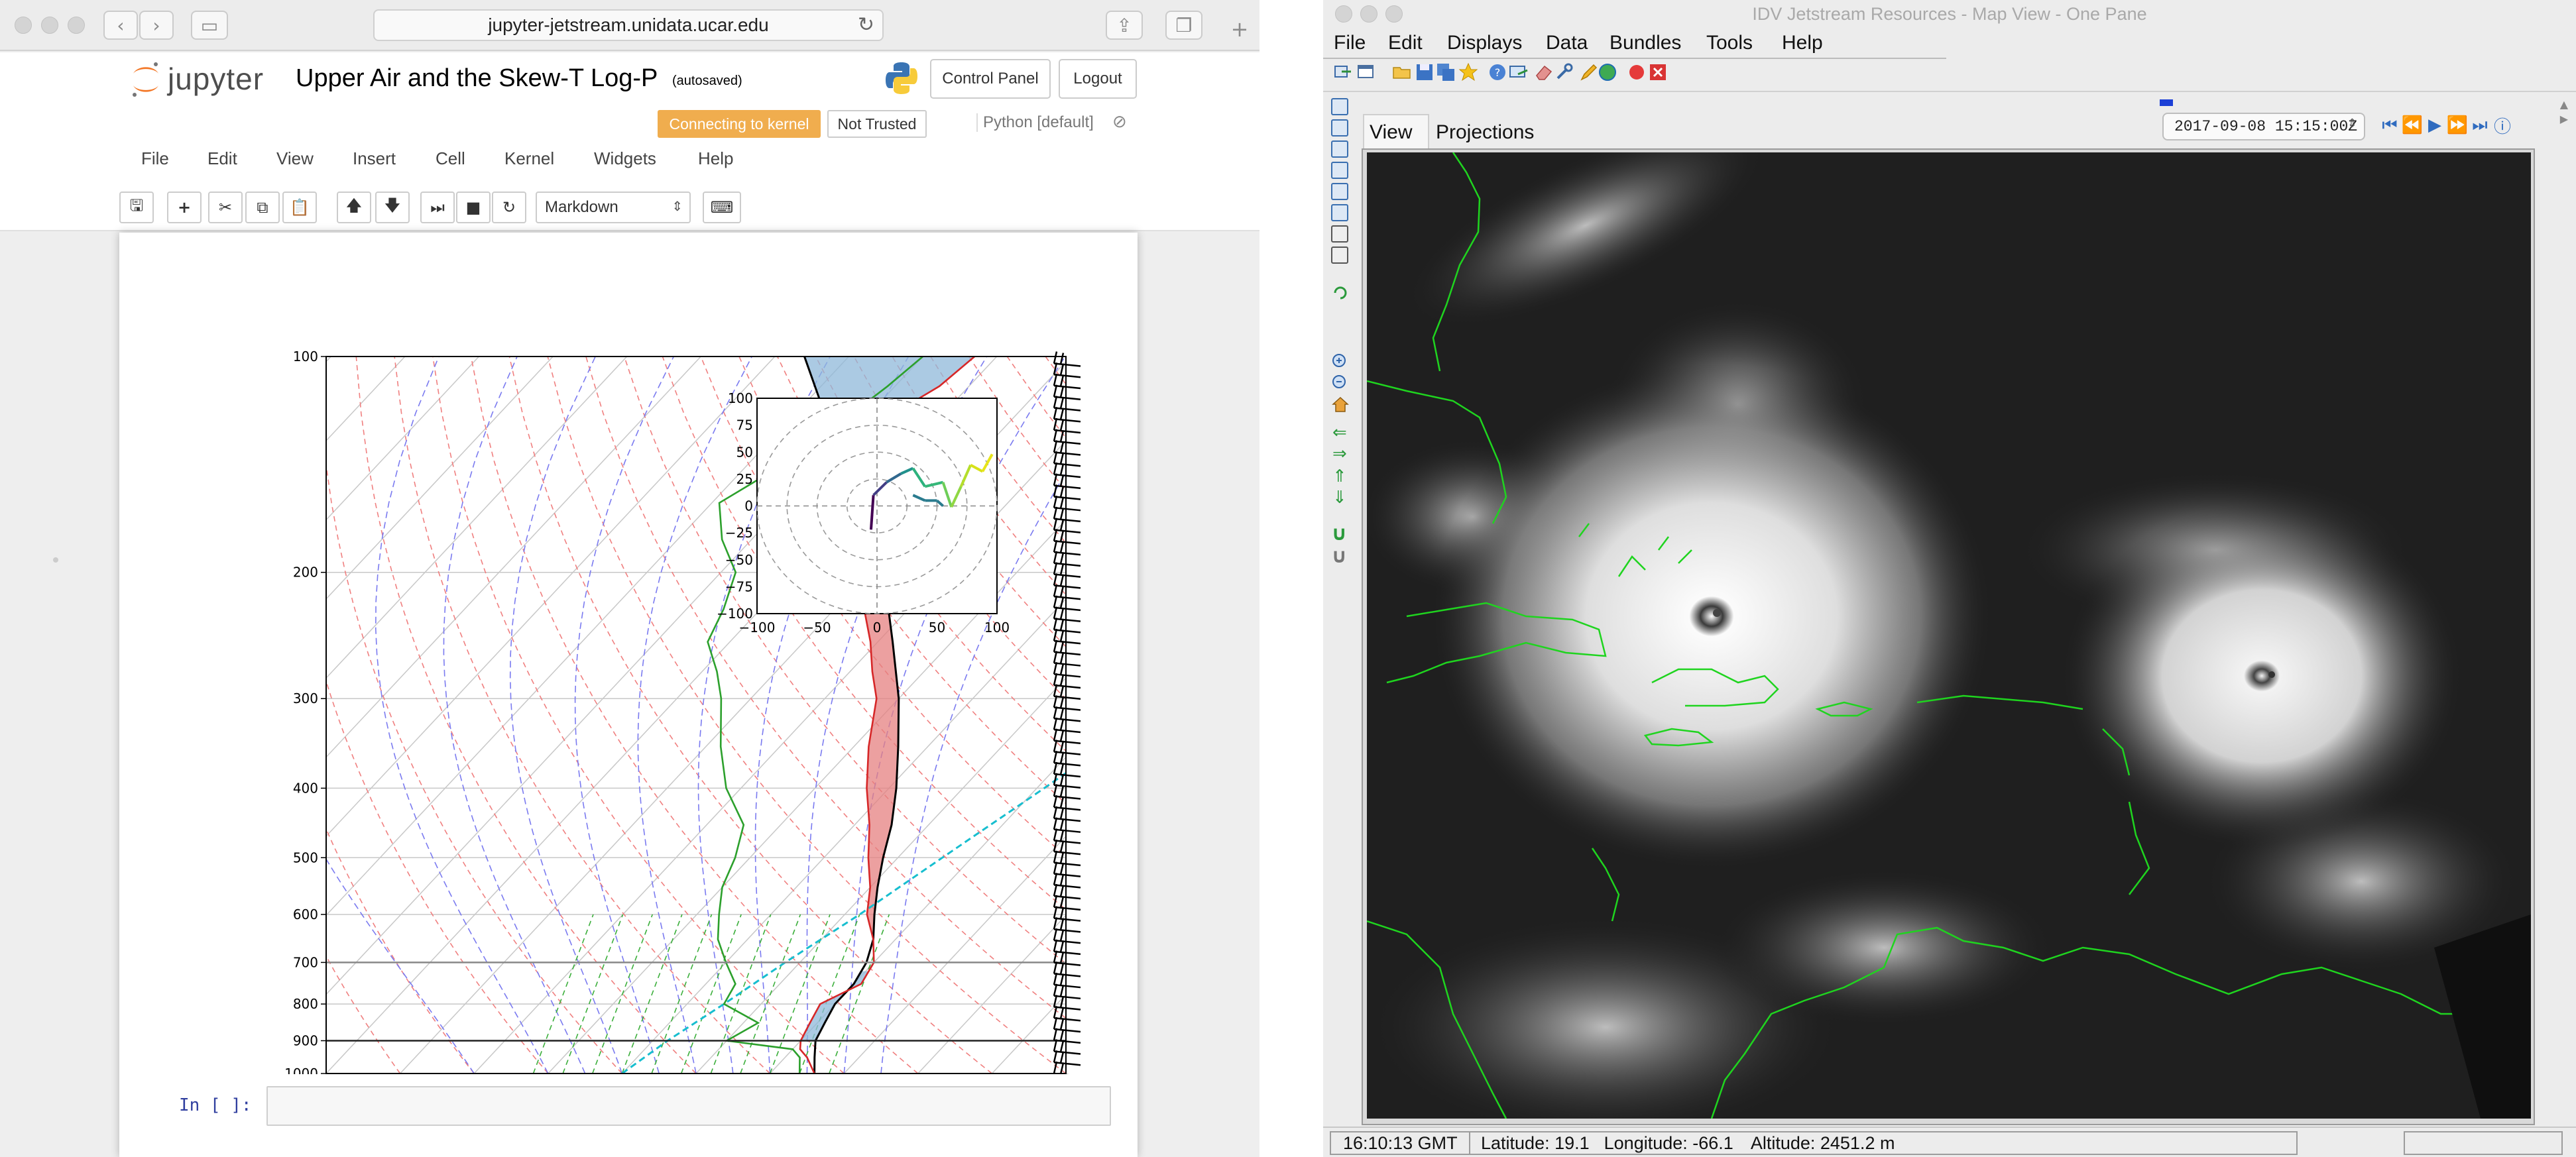 This screenshot has width=2576, height=1157. What do you see at coordinates (473, 207) in the screenshot?
I see `interrupt-button: ■` at bounding box center [473, 207].